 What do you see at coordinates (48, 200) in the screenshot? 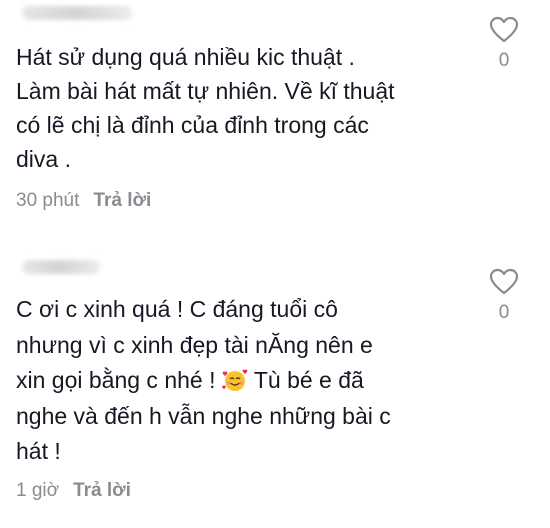
I see `comment-time: 30 phút` at bounding box center [48, 200].